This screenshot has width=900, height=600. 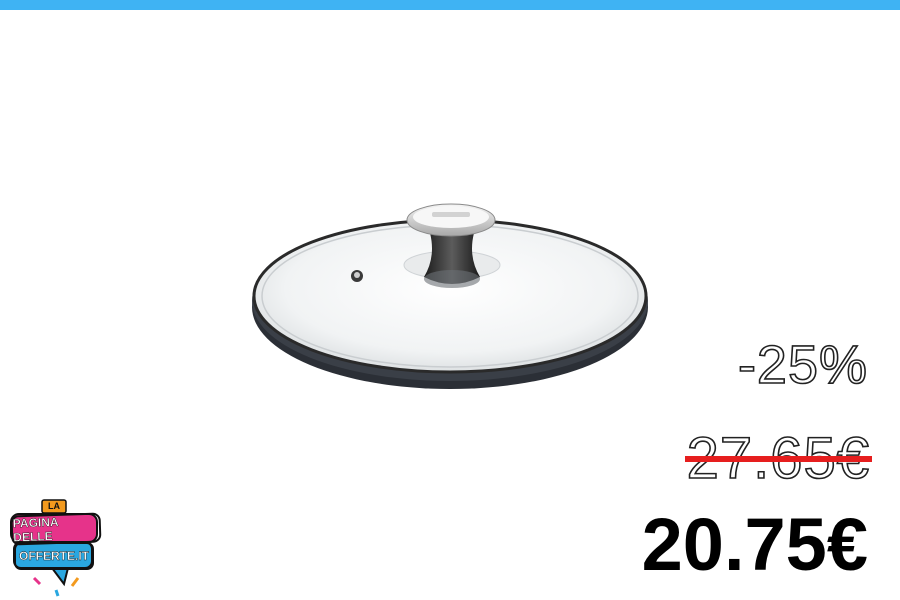 What do you see at coordinates (802, 365) in the screenshot?
I see `discount-badge: -25%` at bounding box center [802, 365].